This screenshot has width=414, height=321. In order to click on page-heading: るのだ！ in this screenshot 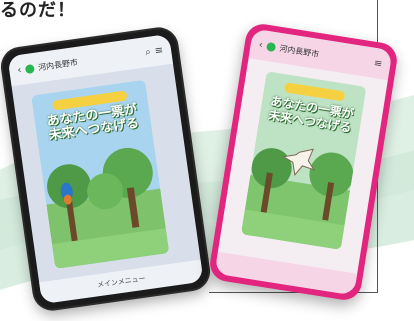, I will do `click(38, 10)`.